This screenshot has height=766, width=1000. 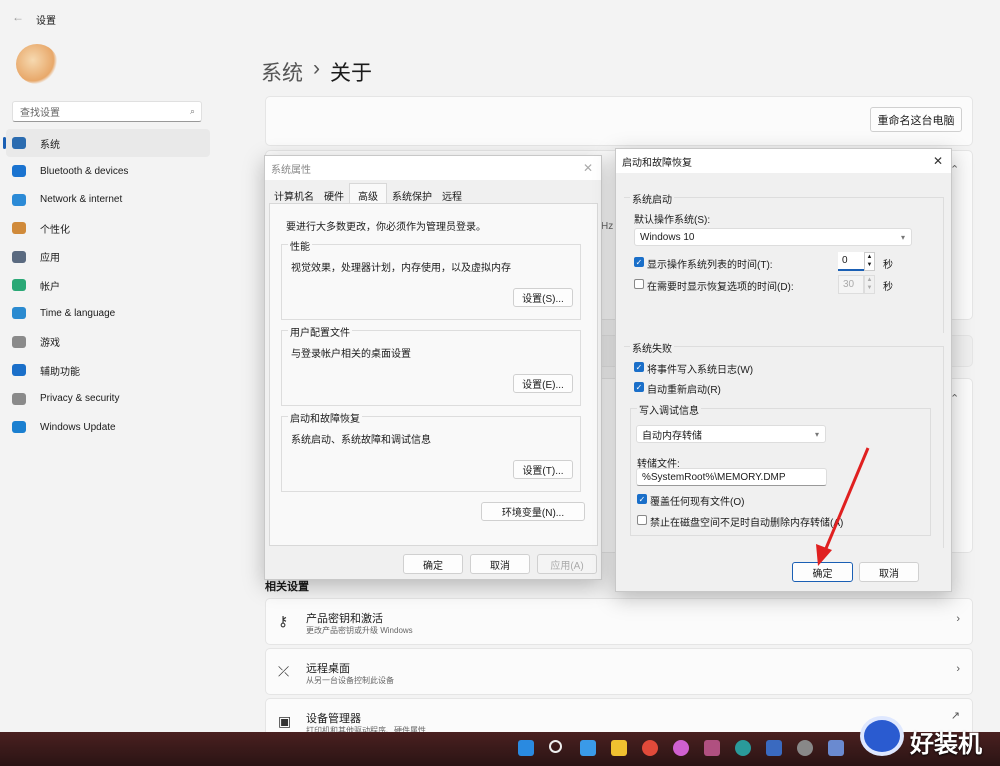 What do you see at coordinates (567, 564) in the screenshot?
I see `apply-button: 应用(A)` at bounding box center [567, 564].